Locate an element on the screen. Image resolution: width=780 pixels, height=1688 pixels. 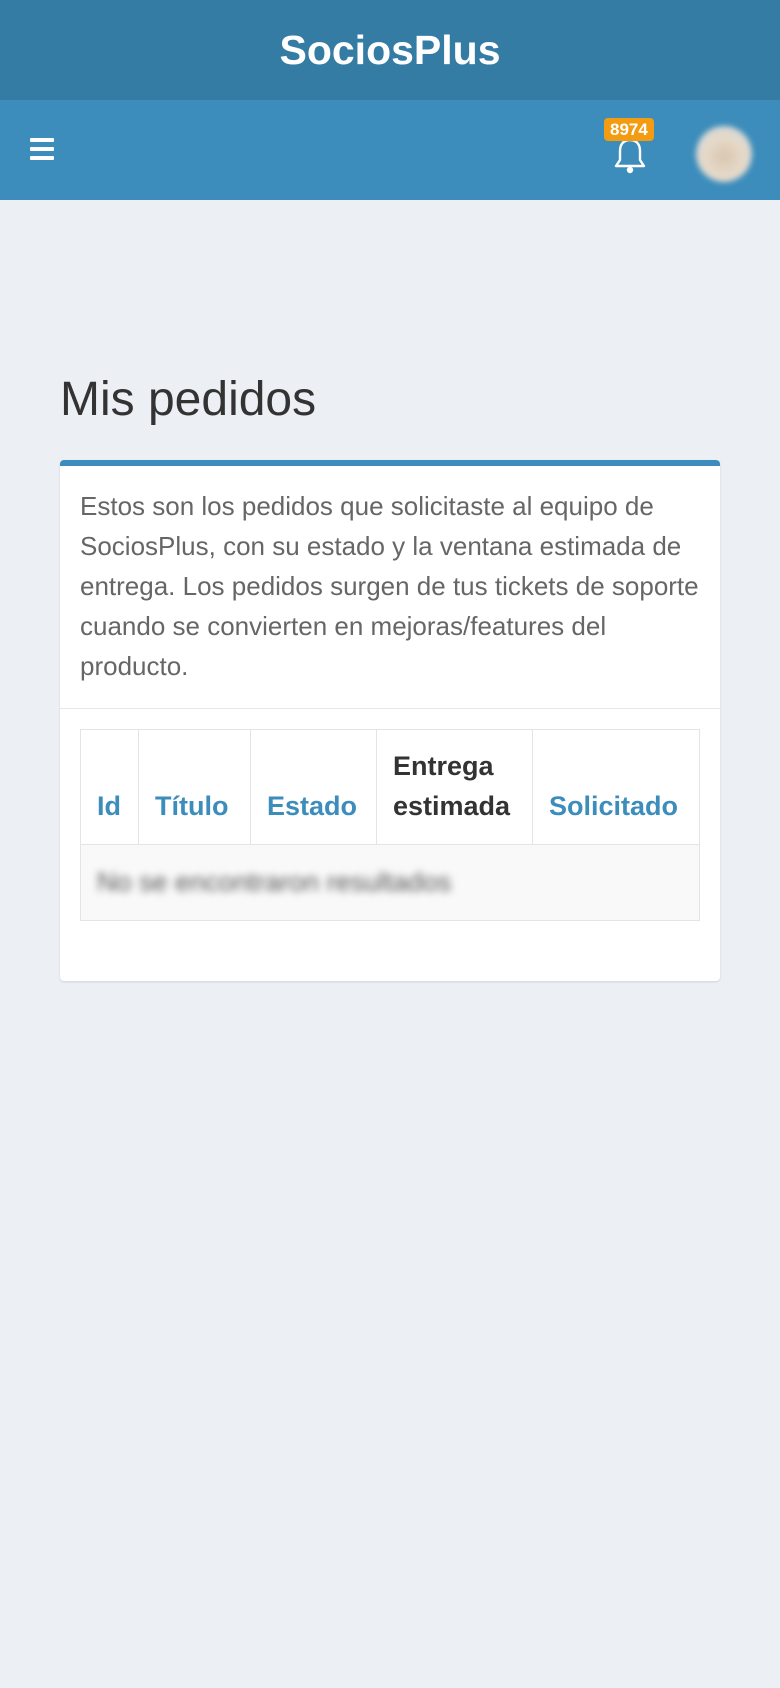
column-header-eta: Entrega estimada is located at coordinates (454, 787).